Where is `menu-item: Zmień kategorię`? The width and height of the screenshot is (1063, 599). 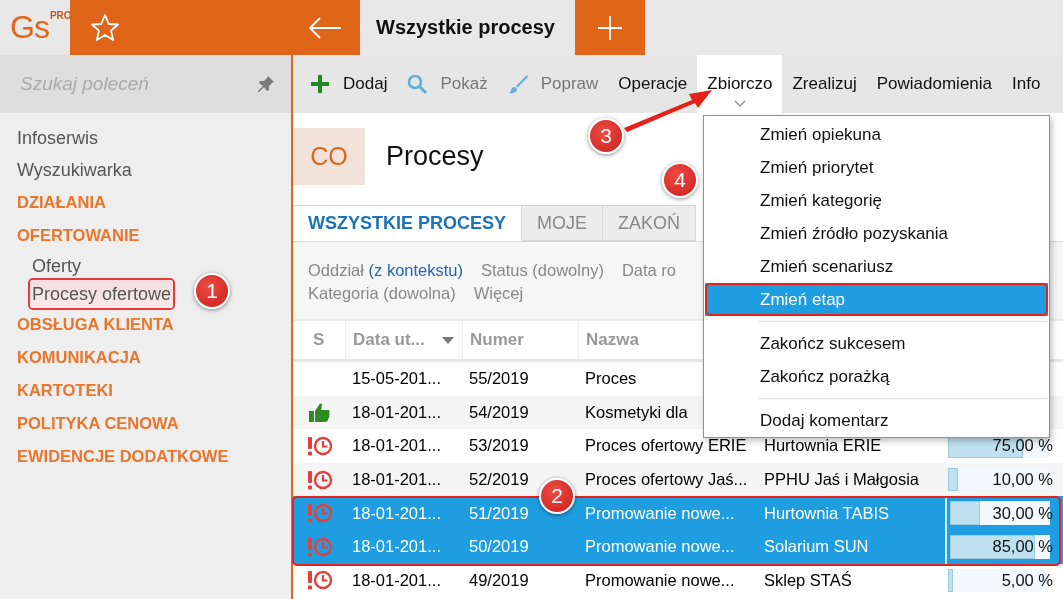
menu-item: Zmień kategorię is located at coordinates (876, 200).